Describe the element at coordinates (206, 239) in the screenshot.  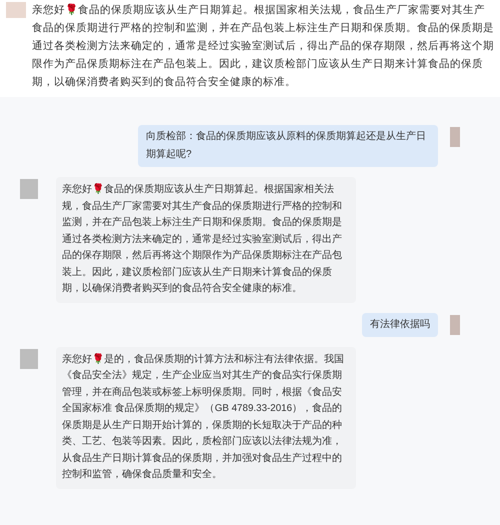
I see `message-bubble: 亲您好🌹食品的保质期应该从生产日期算起。根据国家相关法规，食品生产厂家需要对其生产食品的保质期进行严格的控制和监测，并在产品包装上标注生产日期和保质期。食品的保质期是通过各类检测方法来确定的，通常是经过实验室测试后，得出产品的保存期限，然后再将这个期限作为产品保质期标注在产品包装上。因此，建议质检部门应该从生产日期来计算食品的保质期，以确保消费者购买到的食品符合安全健康的标准。` at that location.